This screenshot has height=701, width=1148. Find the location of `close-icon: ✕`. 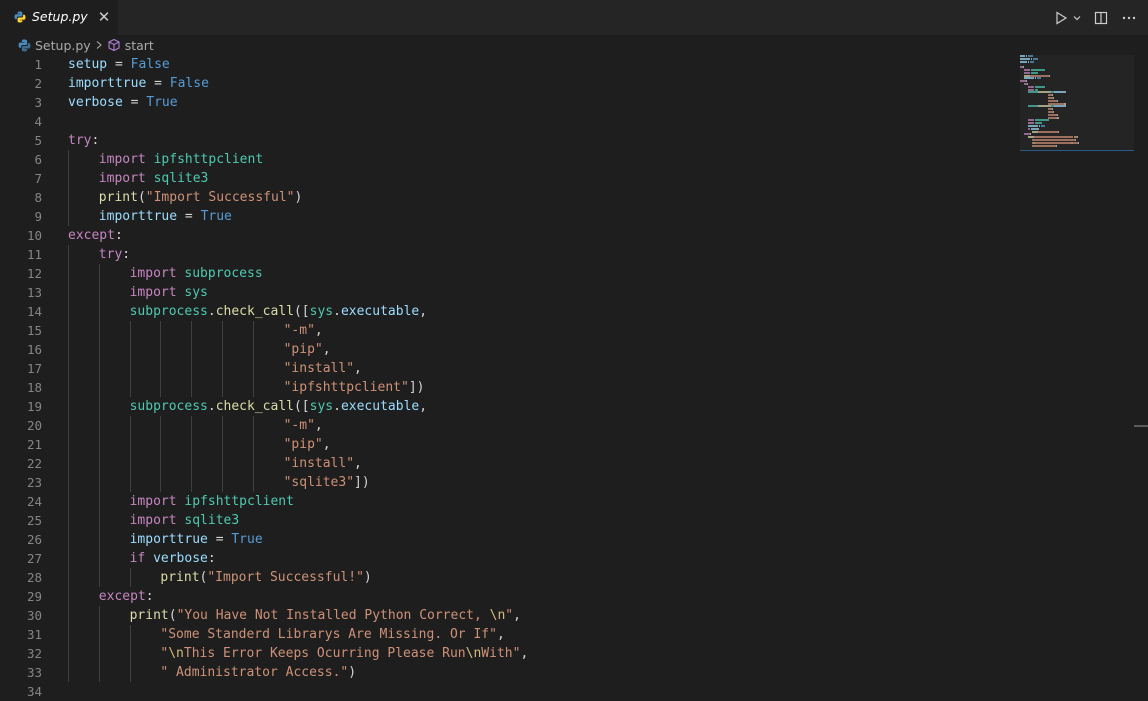

close-icon: ✕ is located at coordinates (104, 17).